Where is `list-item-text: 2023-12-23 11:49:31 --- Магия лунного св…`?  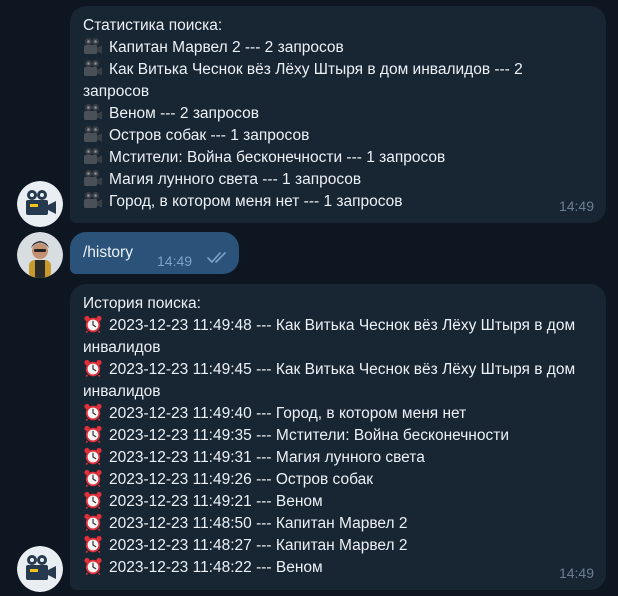 list-item-text: 2023-12-23 11:49:31 --- Магия лунного св… is located at coordinates (267, 457).